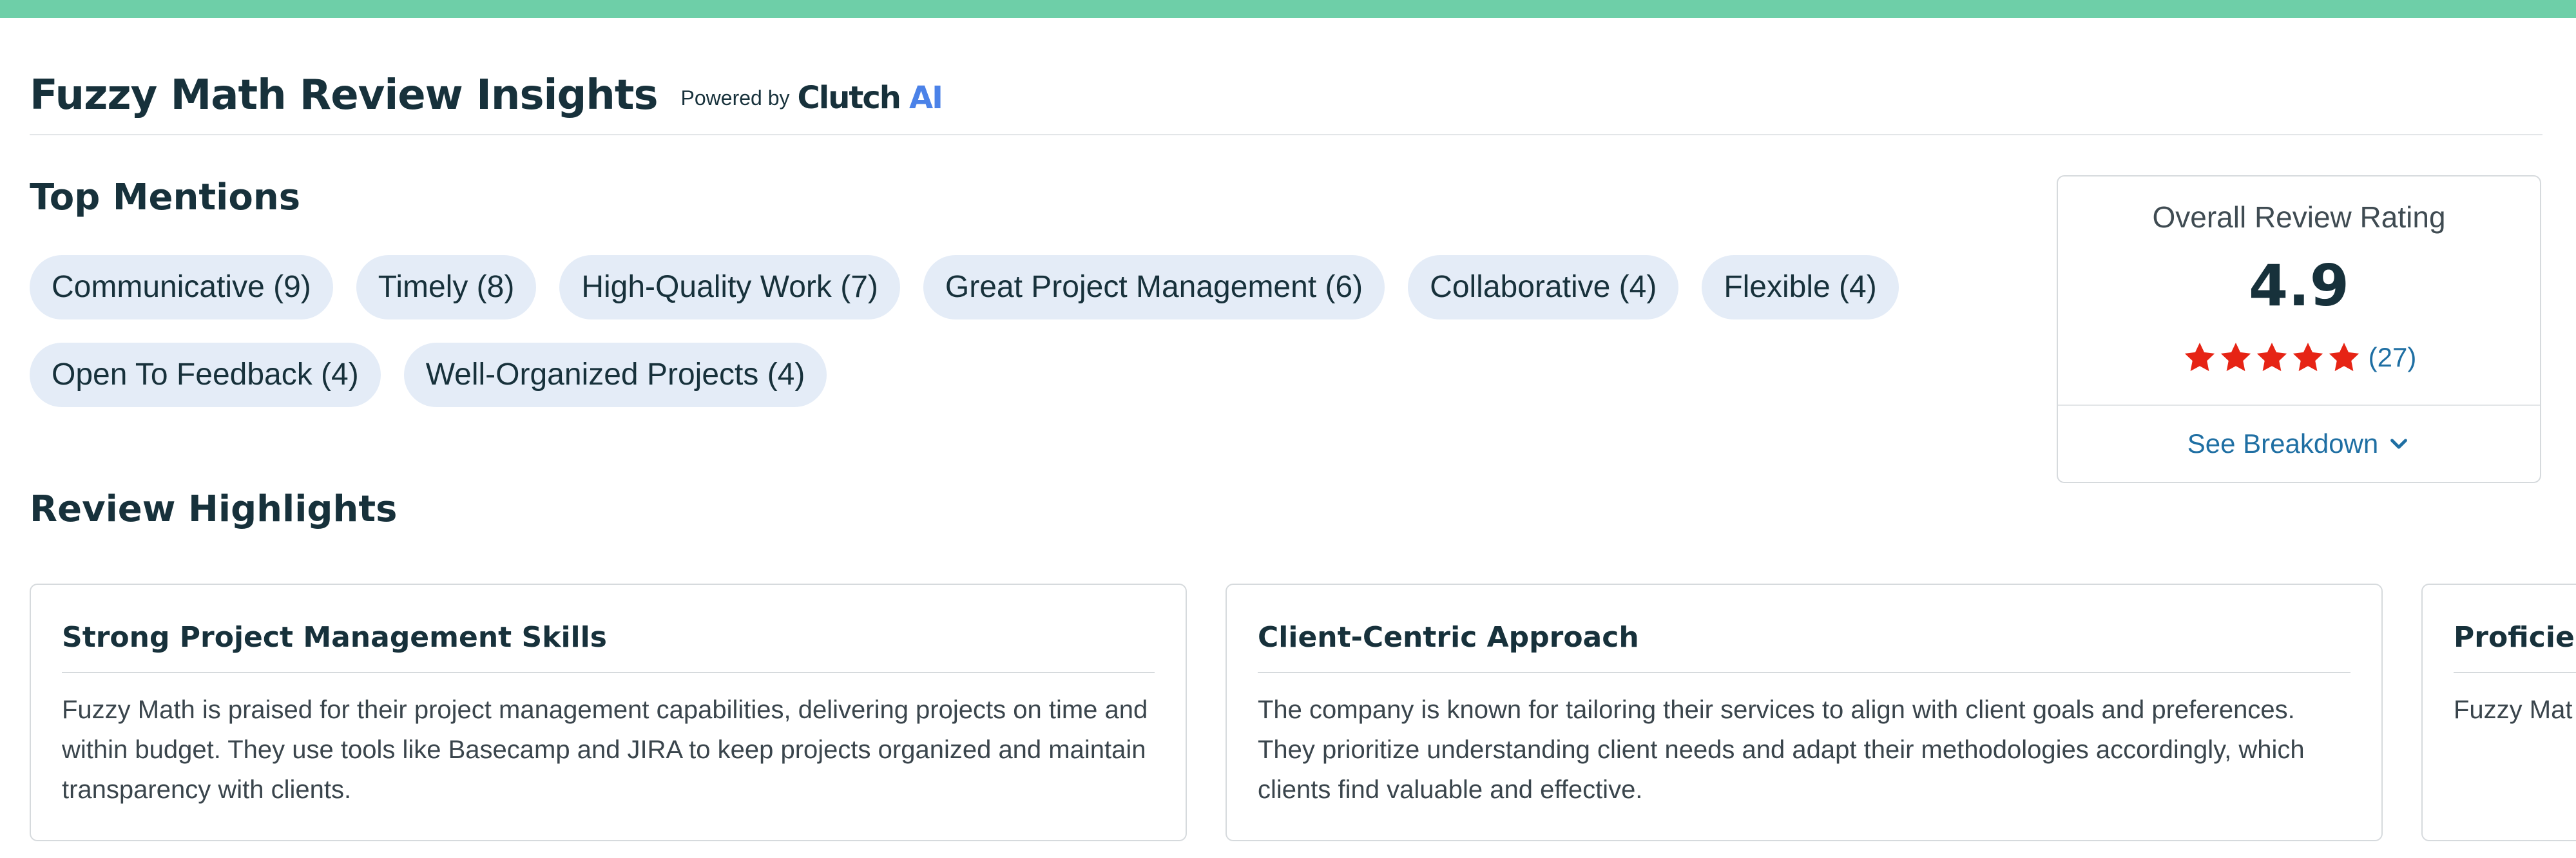 The height and width of the screenshot is (858, 2576). What do you see at coordinates (166, 197) in the screenshot?
I see `top-mentions-title: Top Mentions` at bounding box center [166, 197].